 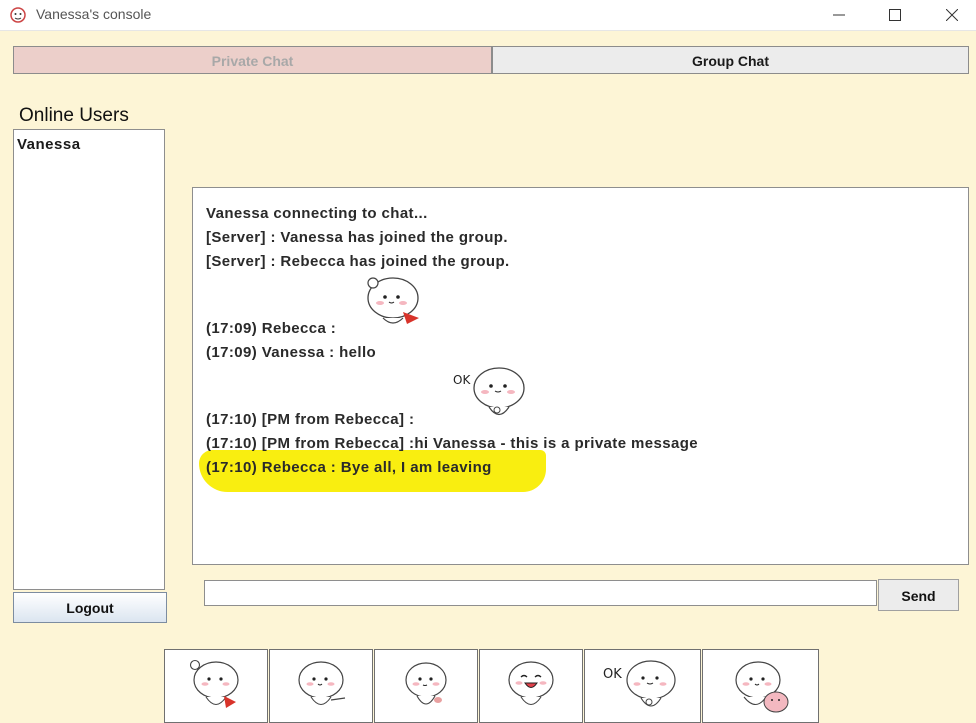 I want to click on close-icon, so click(x=952, y=15).